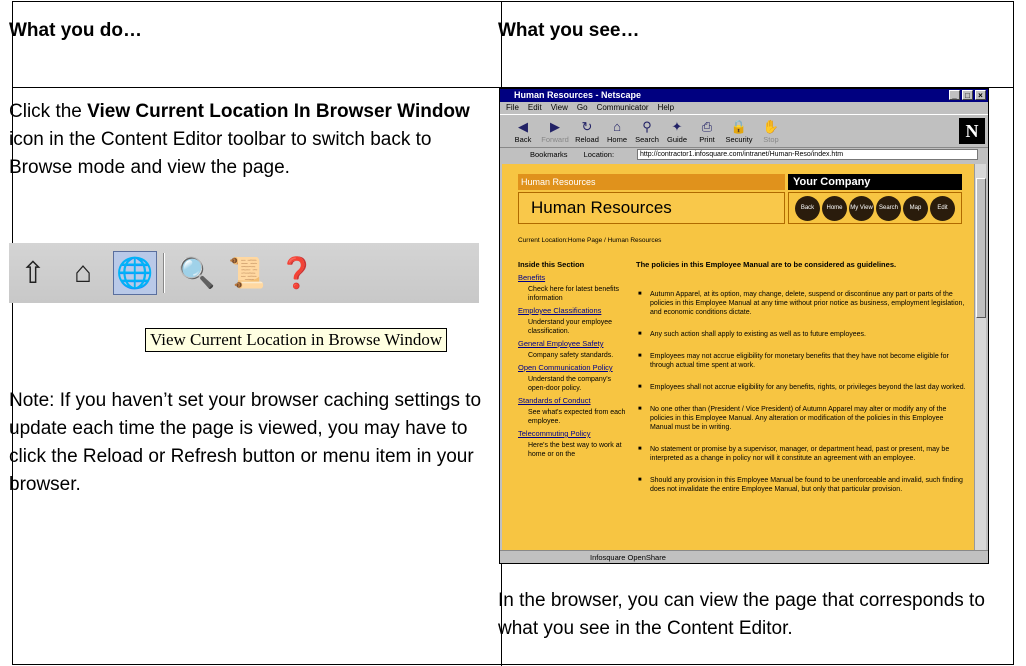  What do you see at coordinates (980, 95) in the screenshot?
I see `close-icon: ×` at bounding box center [980, 95].